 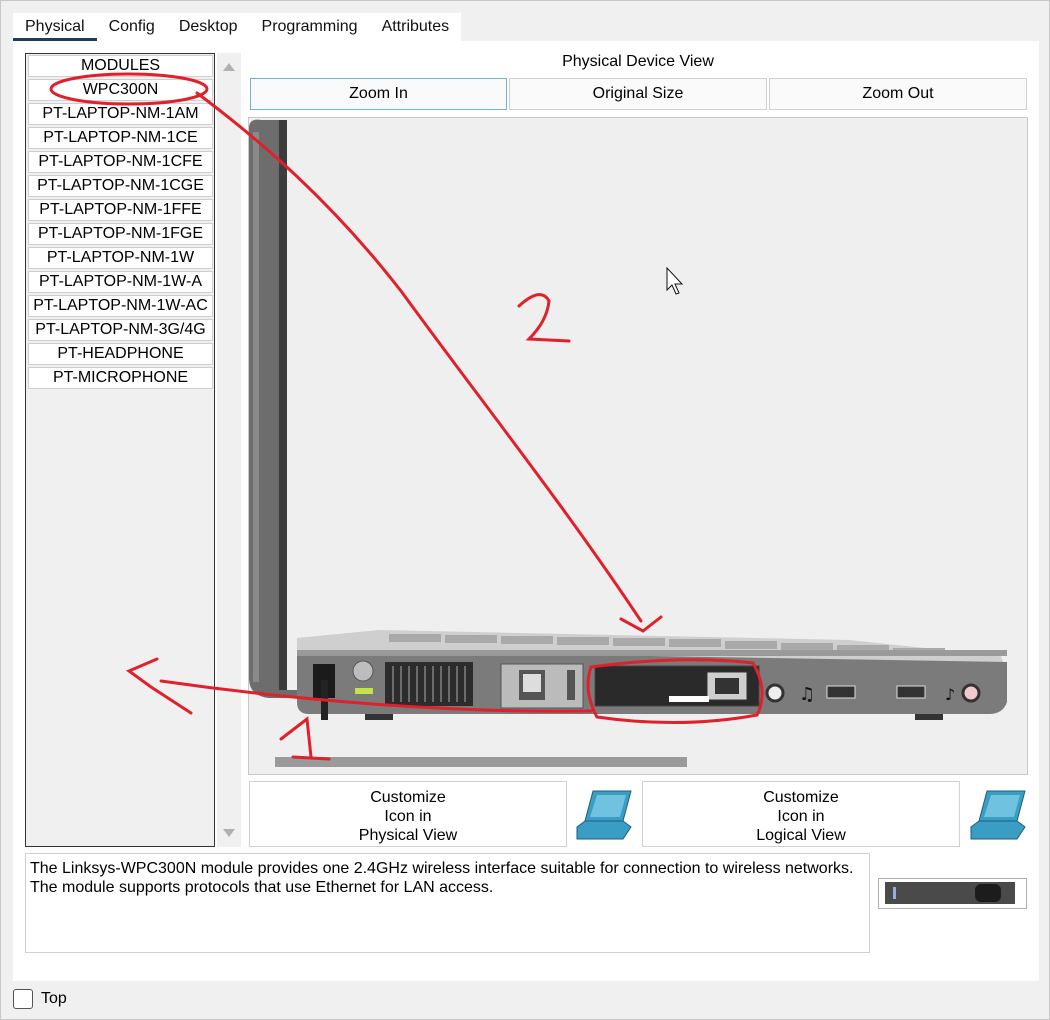 What do you see at coordinates (54, 998) in the screenshot?
I see `top-checkbox-label: Top` at bounding box center [54, 998].